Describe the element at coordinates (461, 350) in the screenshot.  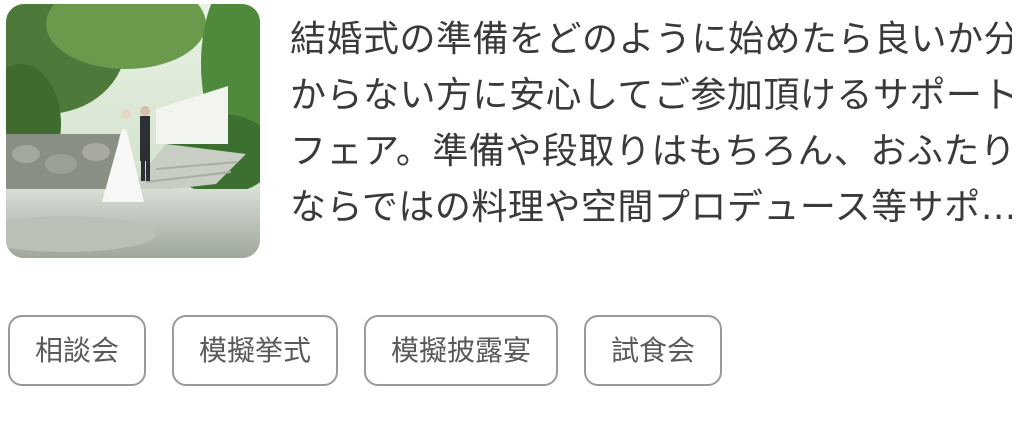
I see `tag-mock-reception: 模擬披露宴` at that location.